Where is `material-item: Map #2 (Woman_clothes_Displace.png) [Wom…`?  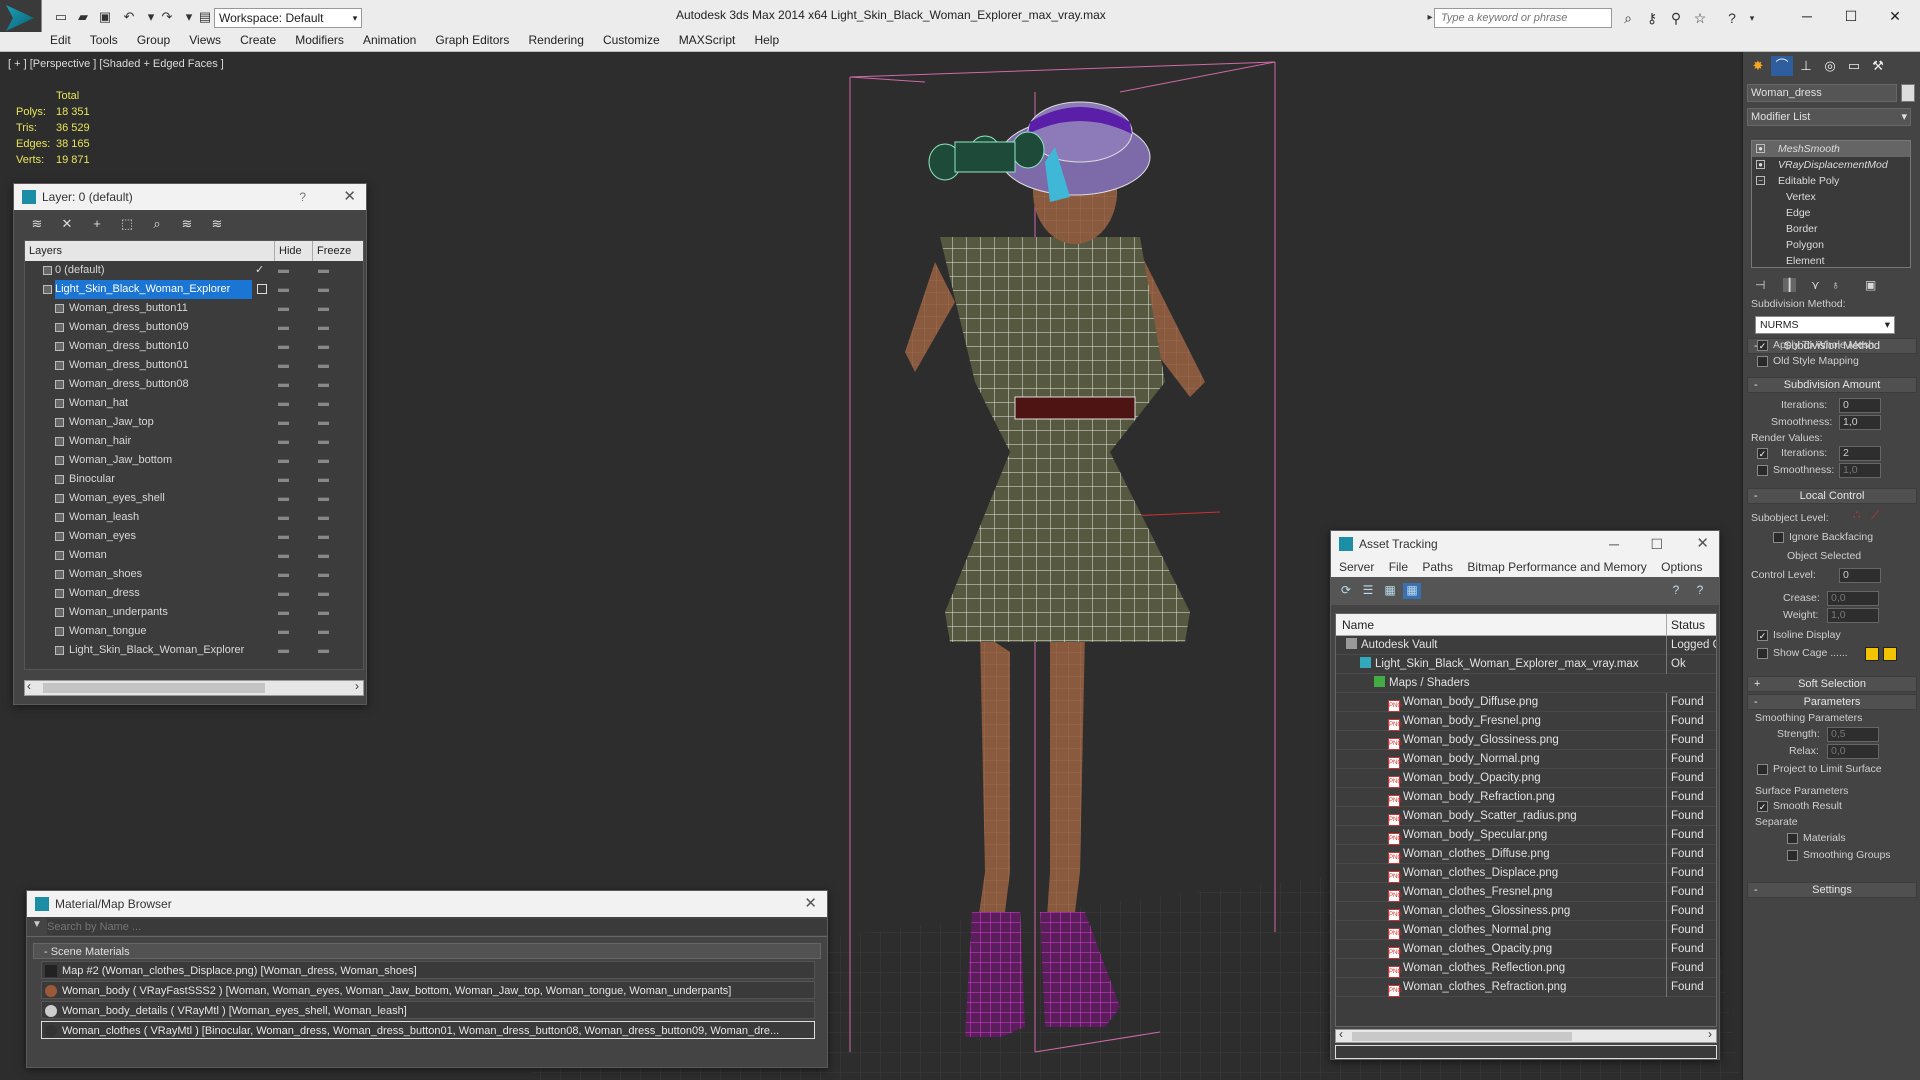
material-item: Map #2 (Woman_clothes_Displace.png) [Wom… is located at coordinates (428, 970).